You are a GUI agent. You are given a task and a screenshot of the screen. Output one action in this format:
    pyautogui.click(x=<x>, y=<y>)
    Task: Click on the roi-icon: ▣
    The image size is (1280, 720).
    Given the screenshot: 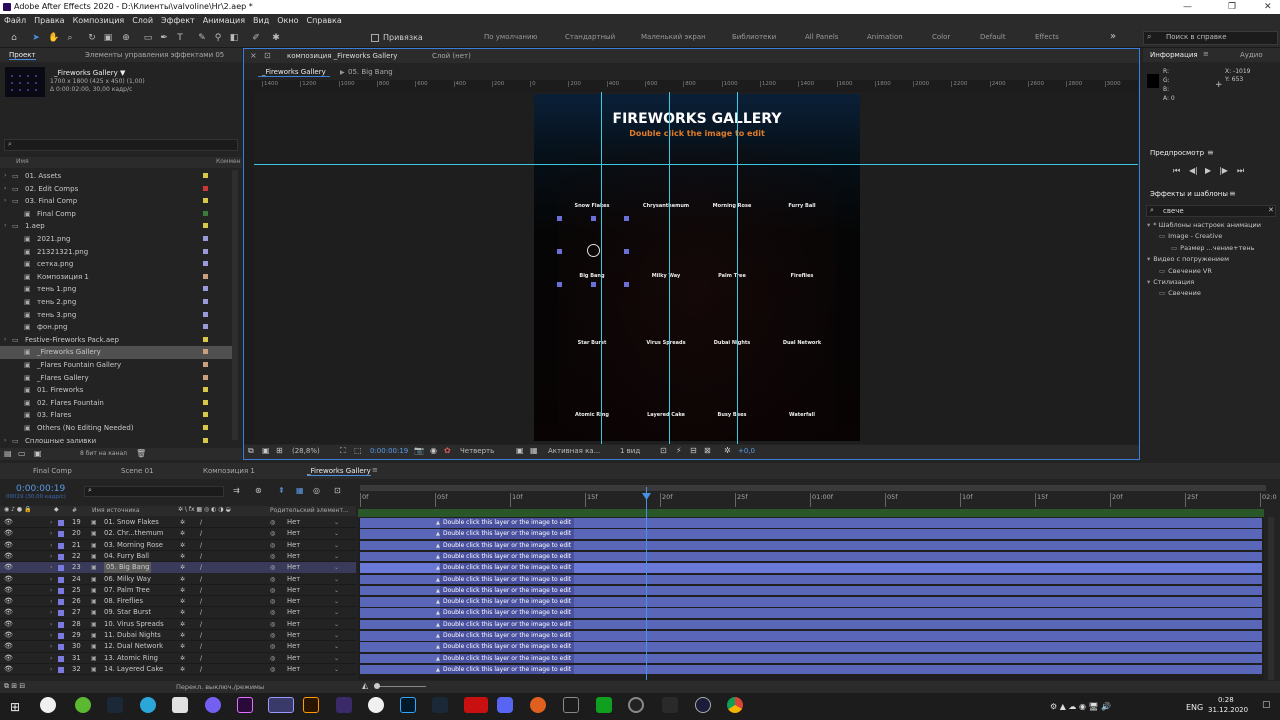 What is the action you would take?
    pyautogui.click(x=520, y=450)
    